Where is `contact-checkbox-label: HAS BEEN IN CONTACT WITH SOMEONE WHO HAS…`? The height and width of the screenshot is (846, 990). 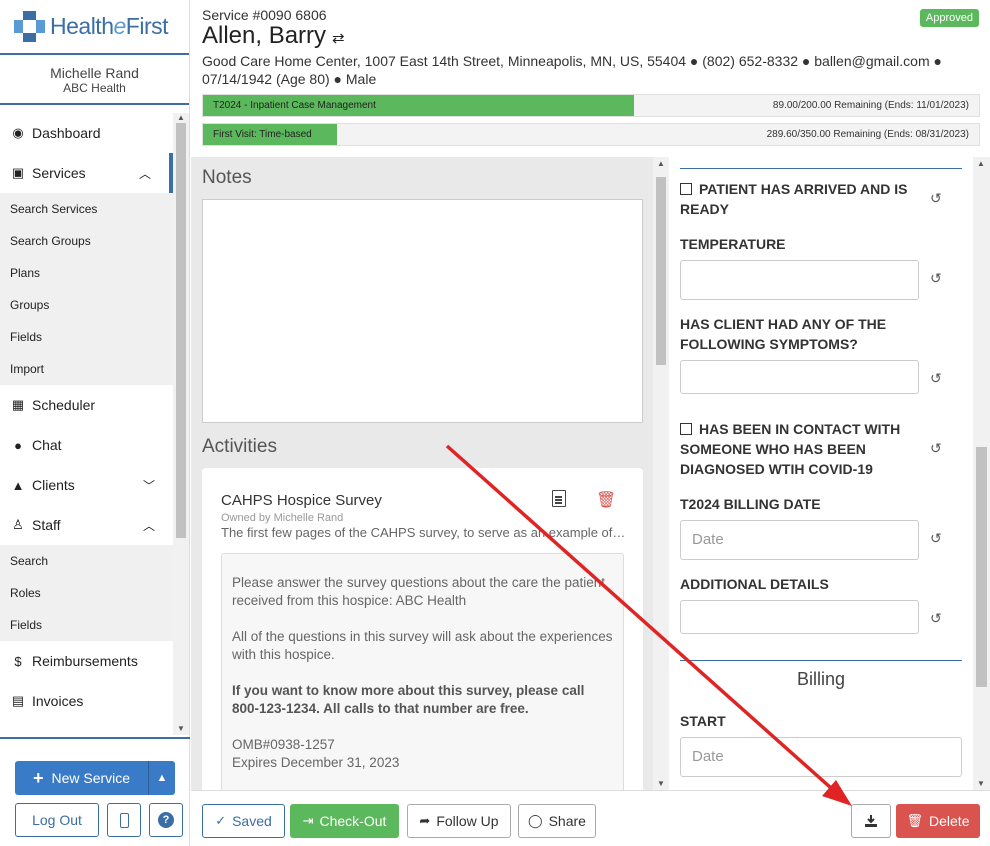 contact-checkbox-label: HAS BEEN IN CONTACT WITH SOMEONE WHO HAS… is located at coordinates (800, 449).